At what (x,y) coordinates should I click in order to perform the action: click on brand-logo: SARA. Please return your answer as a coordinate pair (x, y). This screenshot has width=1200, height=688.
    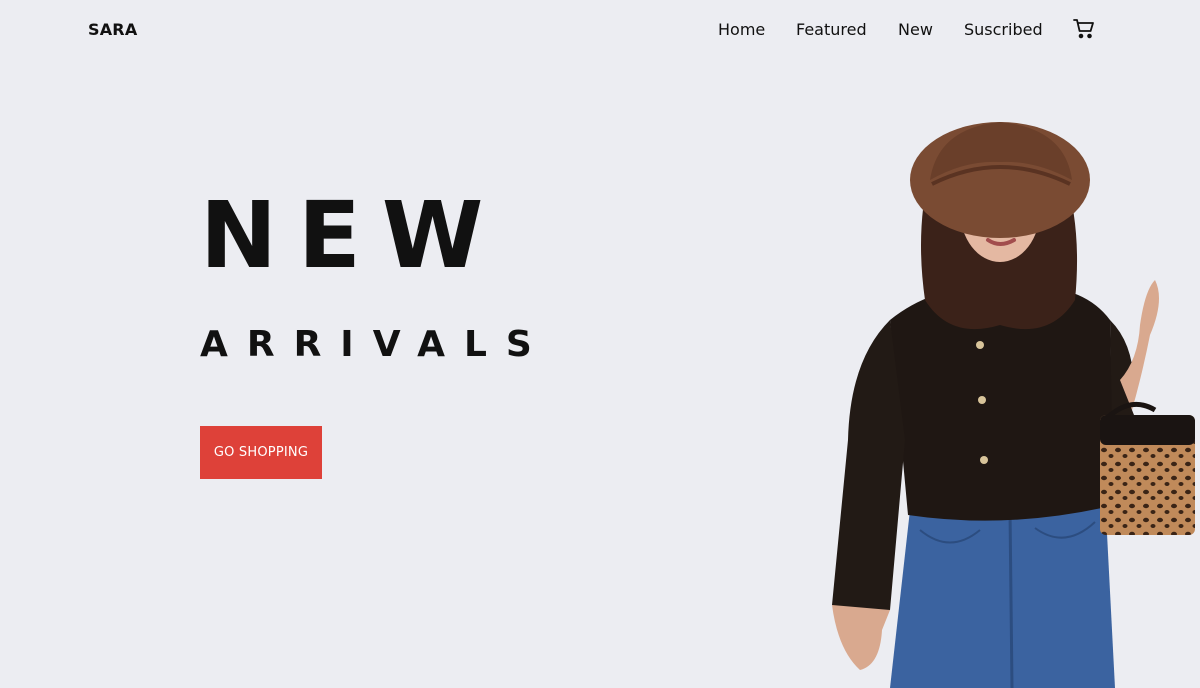
    Looking at the image, I should click on (112, 29).